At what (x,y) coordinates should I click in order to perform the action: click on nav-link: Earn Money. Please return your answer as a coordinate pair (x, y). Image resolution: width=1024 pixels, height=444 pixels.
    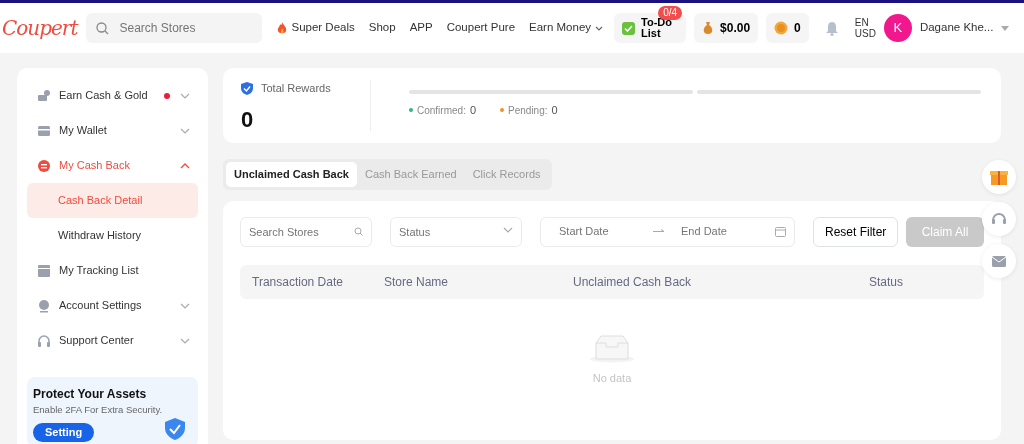
    Looking at the image, I should click on (566, 28).